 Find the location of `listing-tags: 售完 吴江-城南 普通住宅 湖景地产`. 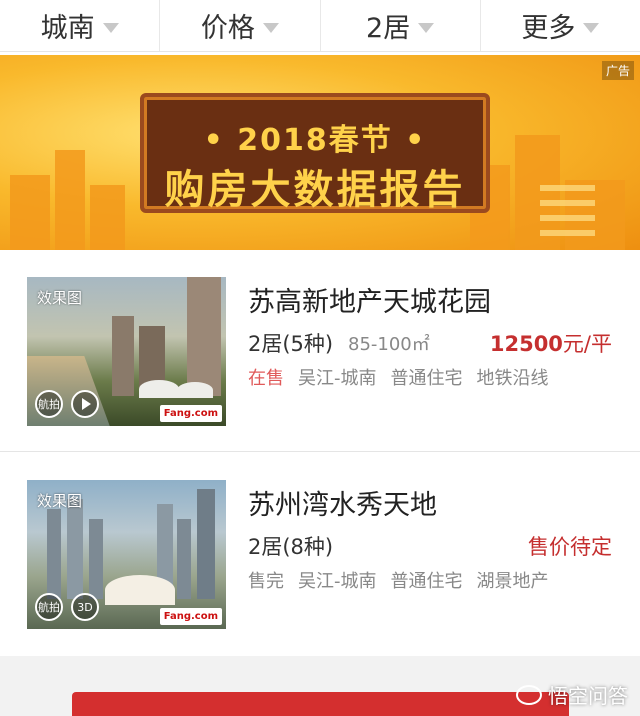

listing-tags: 售完 吴江-城南 普通住宅 湖景地产 is located at coordinates (398, 580).